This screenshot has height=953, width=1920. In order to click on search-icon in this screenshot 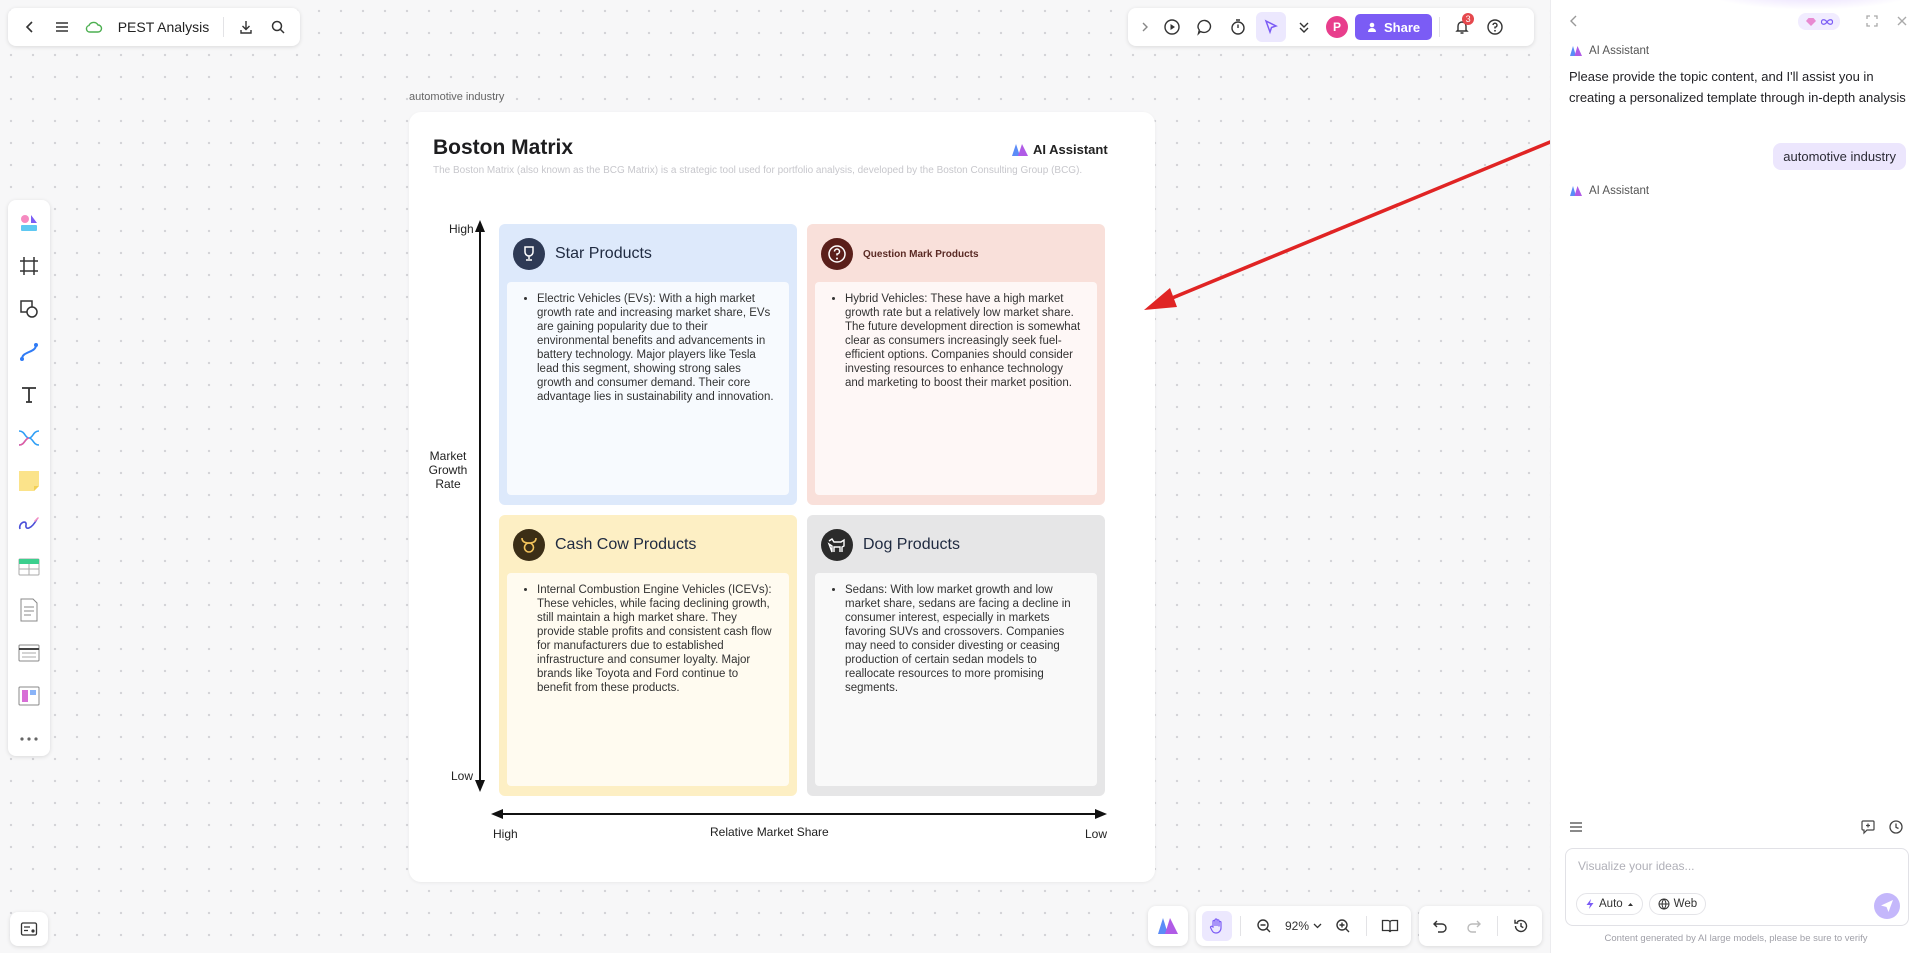, I will do `click(278, 27)`.